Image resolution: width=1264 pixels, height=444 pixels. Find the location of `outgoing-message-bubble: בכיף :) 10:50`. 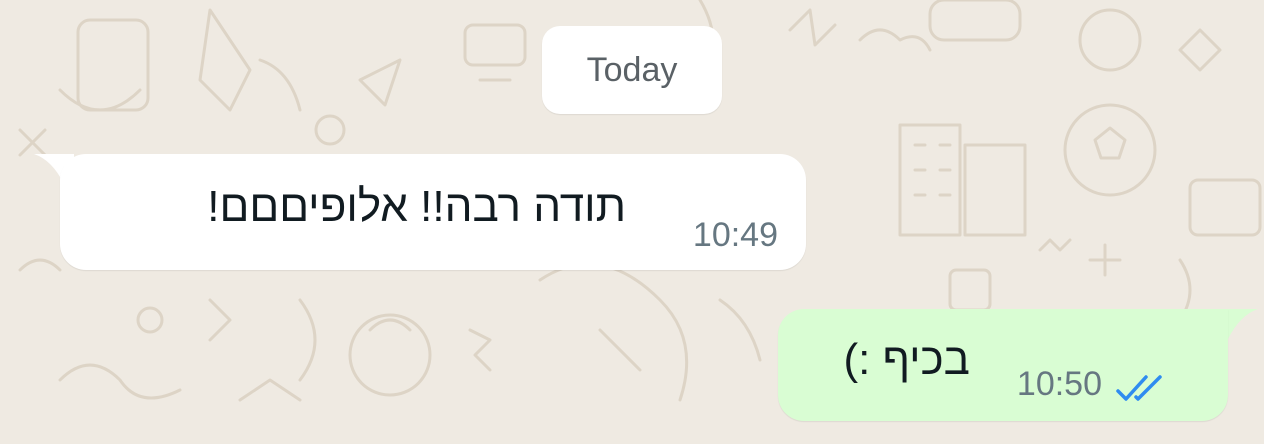

outgoing-message-bubble: בכיף :) 10:50 is located at coordinates (1003, 365).